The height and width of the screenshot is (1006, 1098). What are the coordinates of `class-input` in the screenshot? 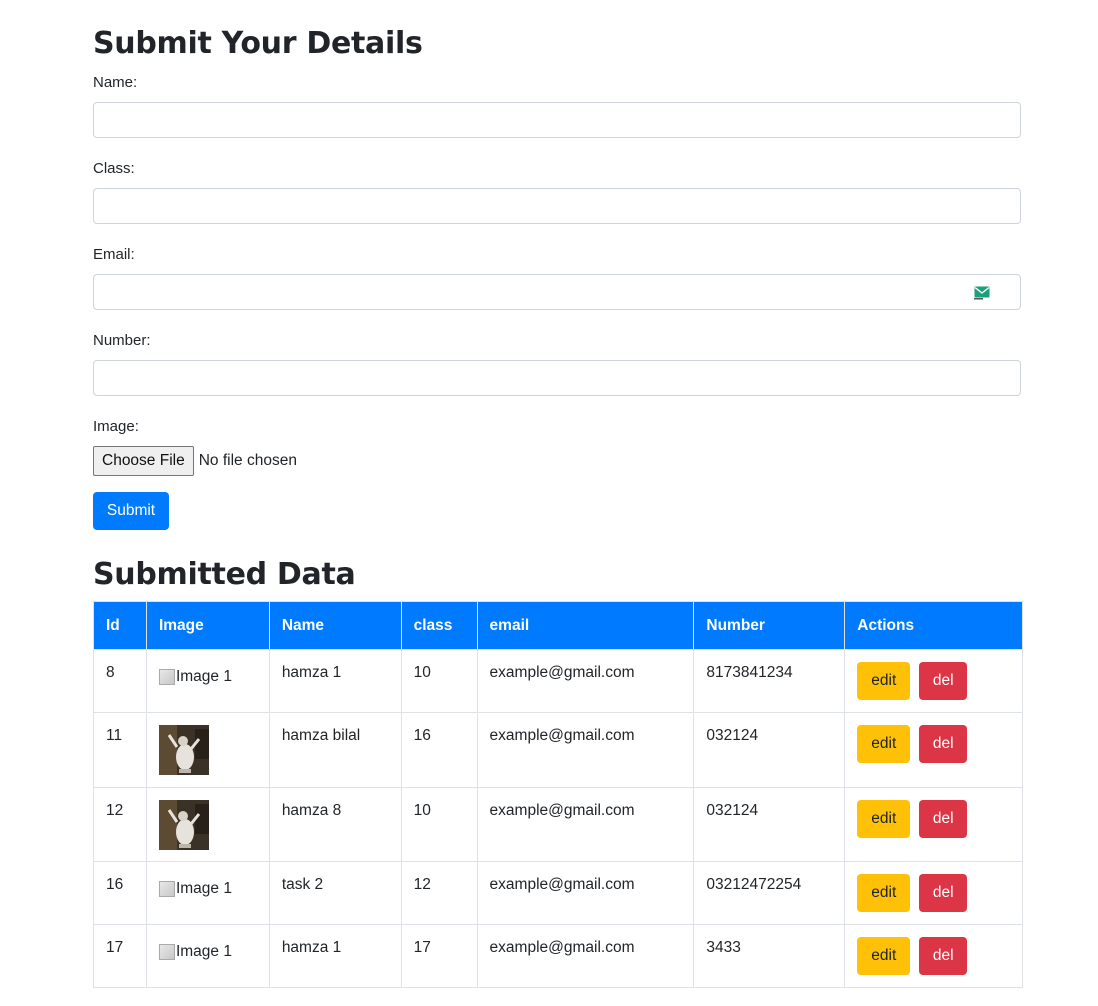 It's located at (557, 206).